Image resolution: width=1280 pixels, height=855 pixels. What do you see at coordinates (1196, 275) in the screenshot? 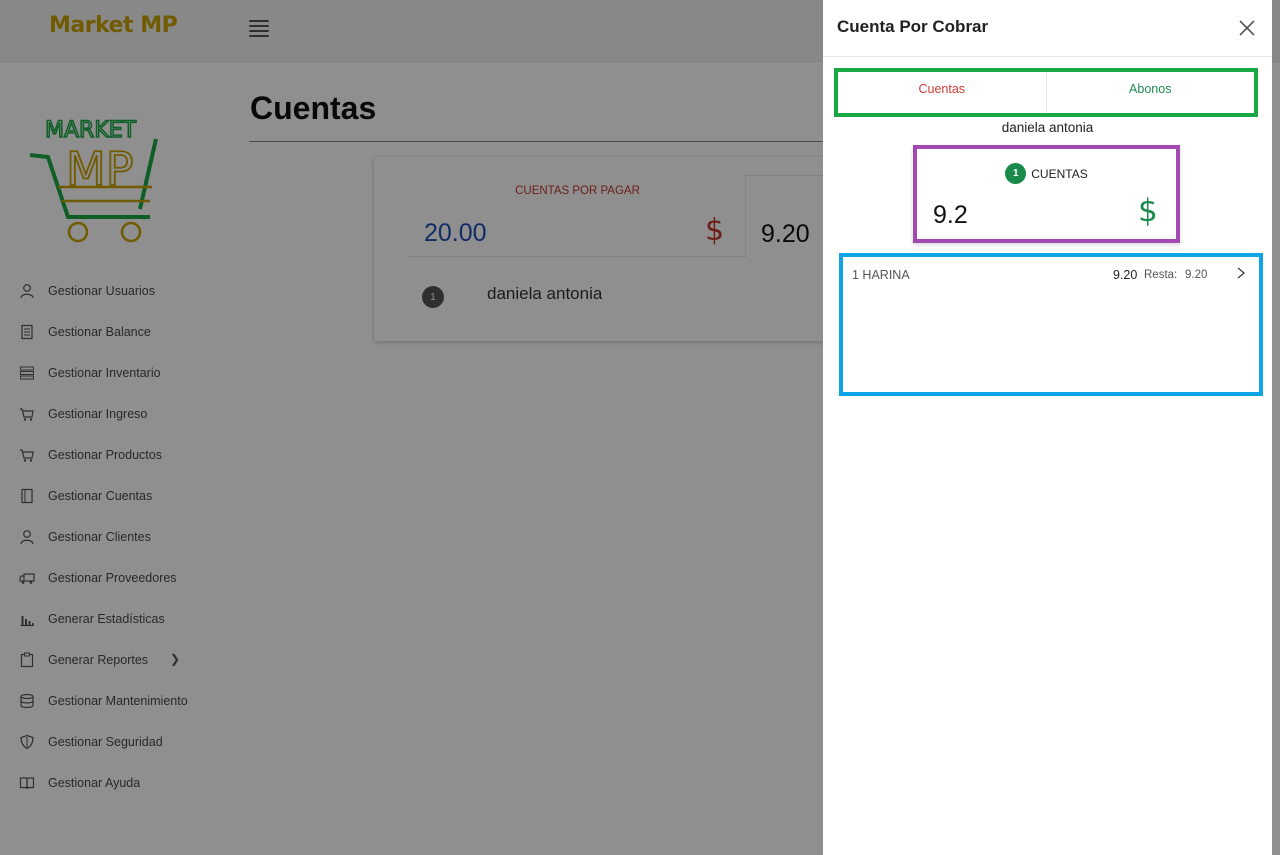
I see `item-rest-amount: 9.20` at bounding box center [1196, 275].